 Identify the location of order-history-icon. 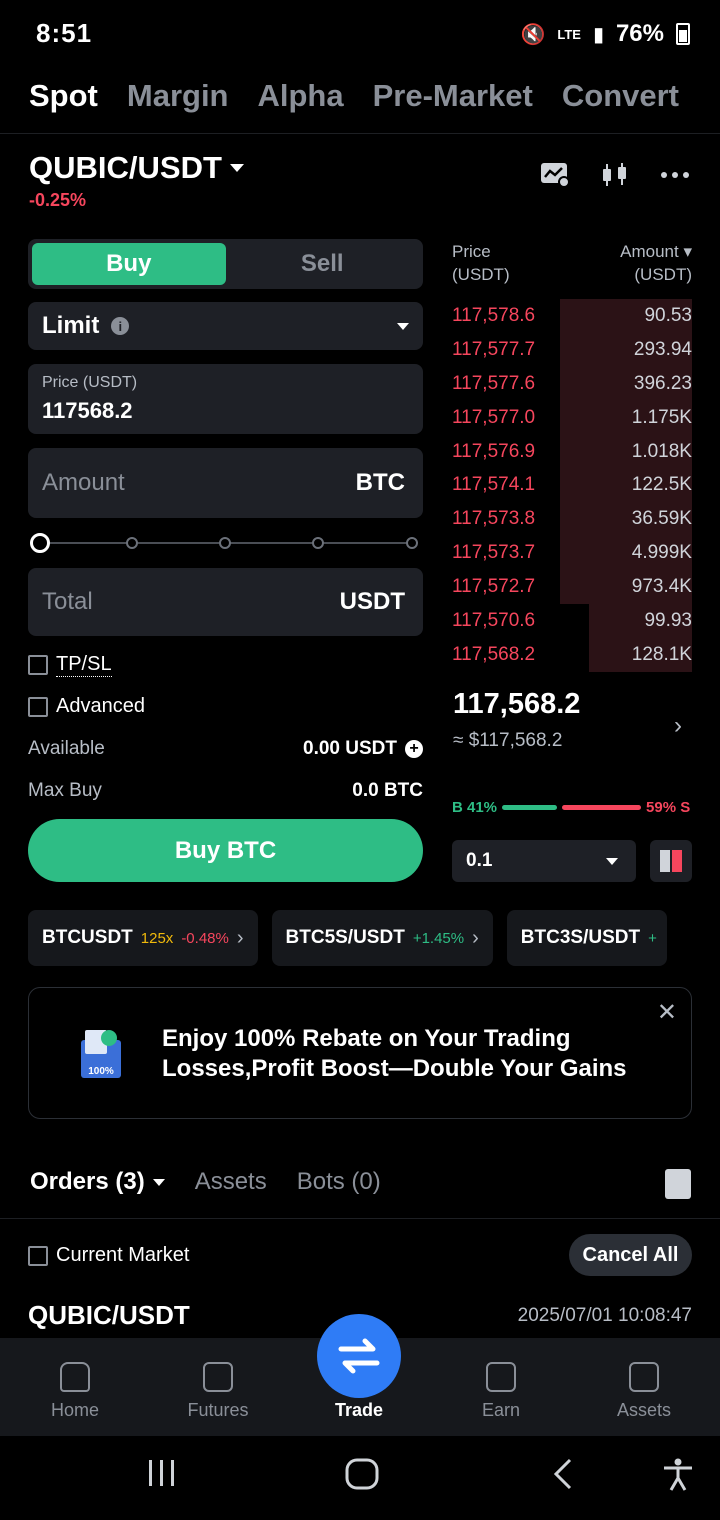
(678, 1184).